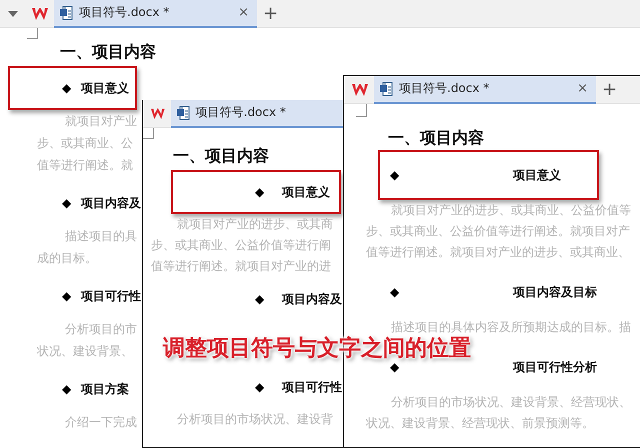  What do you see at coordinates (85, 165) in the screenshot?
I see `body-text-line: 值等进行阐述。就` at bounding box center [85, 165].